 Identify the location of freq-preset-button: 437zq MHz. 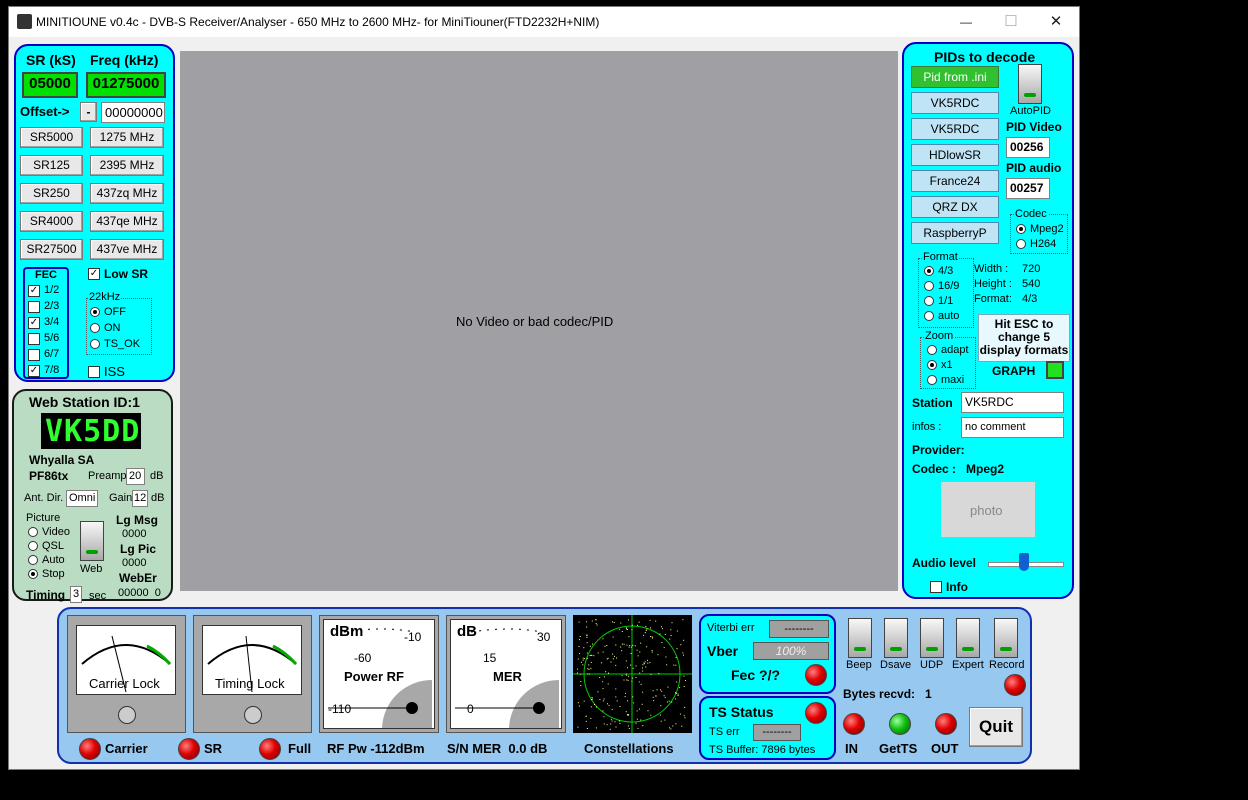
(127, 193).